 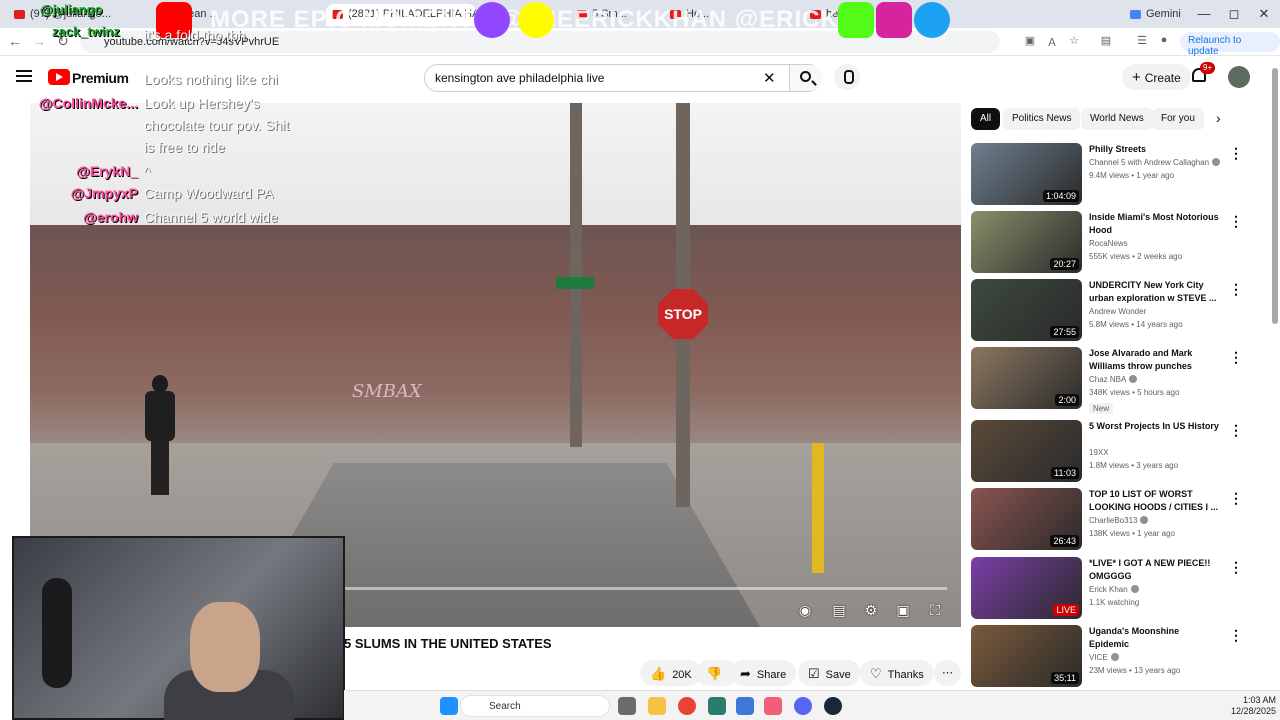 I want to click on search-icon, so click(x=805, y=76).